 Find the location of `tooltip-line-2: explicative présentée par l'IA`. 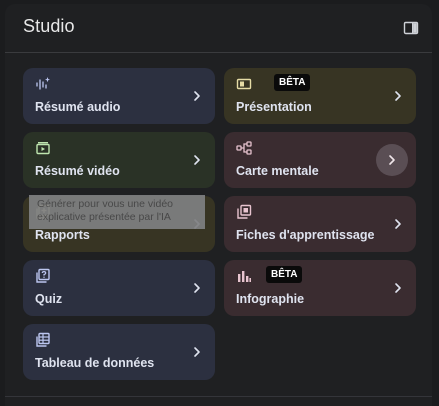

tooltip-line-2: explicative présentée par l'IA is located at coordinates (104, 217).